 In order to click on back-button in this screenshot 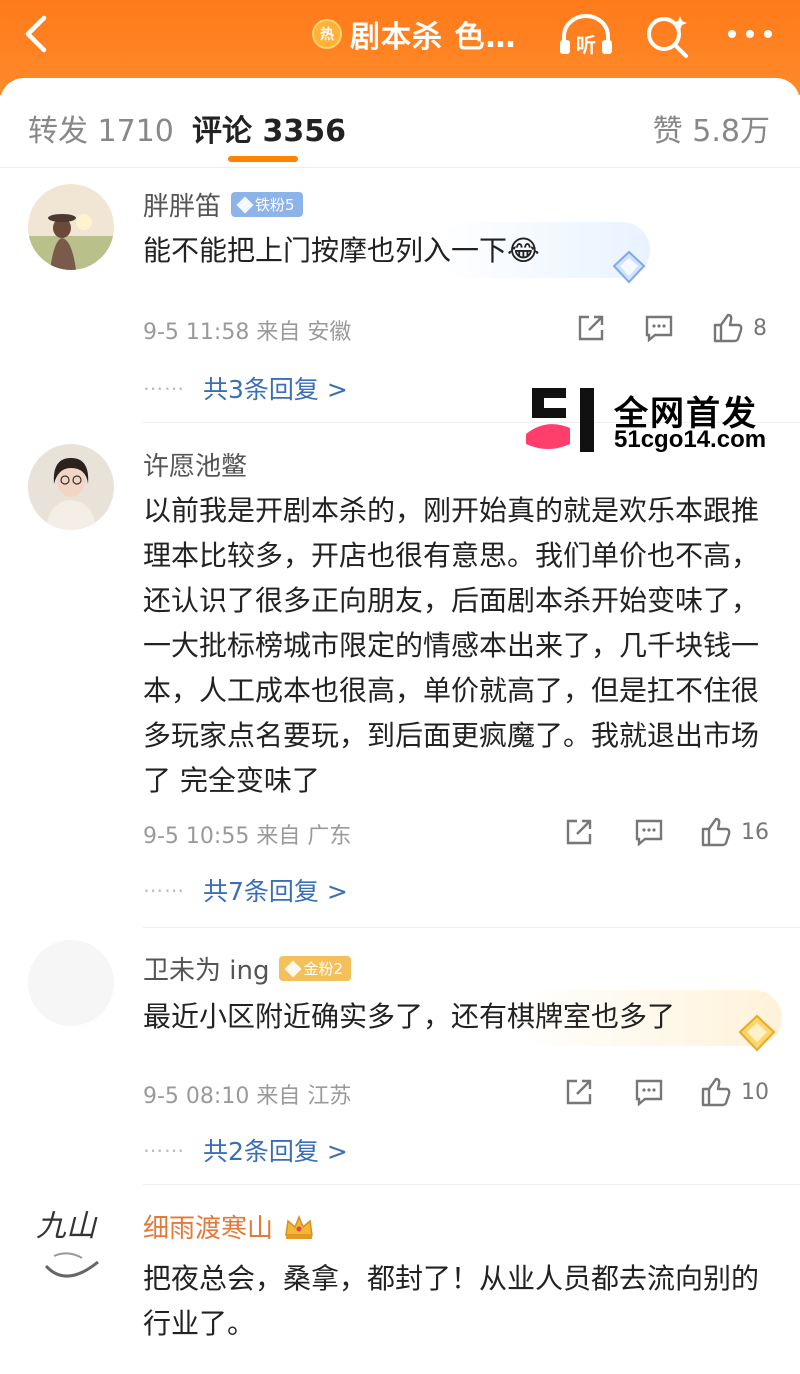, I will do `click(38, 34)`.